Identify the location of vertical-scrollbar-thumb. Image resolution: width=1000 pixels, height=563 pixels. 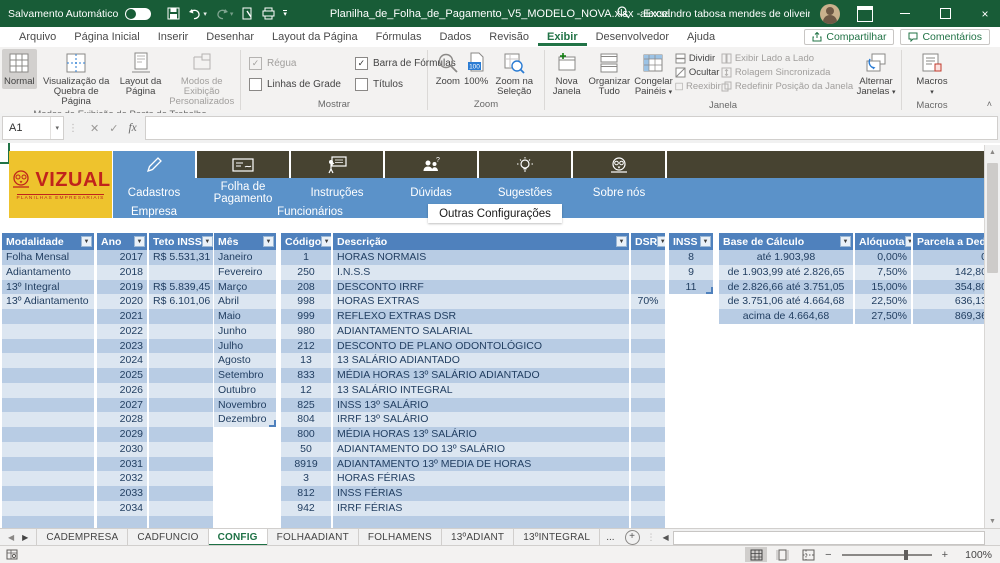
(992, 218).